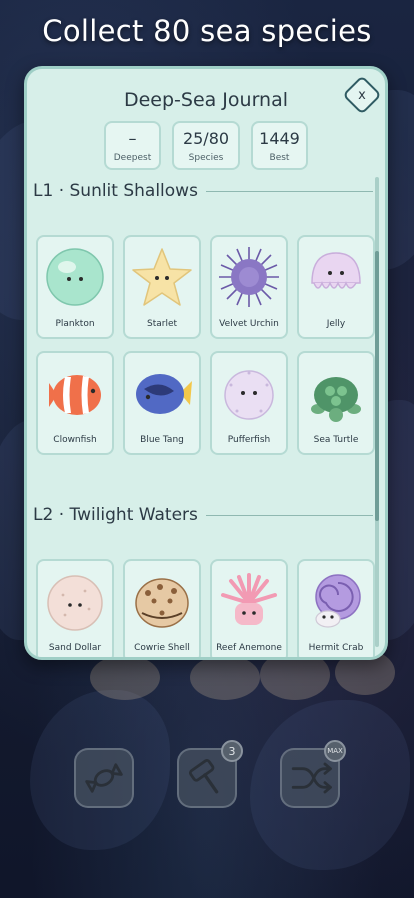 The height and width of the screenshot is (898, 414). What do you see at coordinates (377, 386) in the screenshot?
I see `scrollbar-thumb` at bounding box center [377, 386].